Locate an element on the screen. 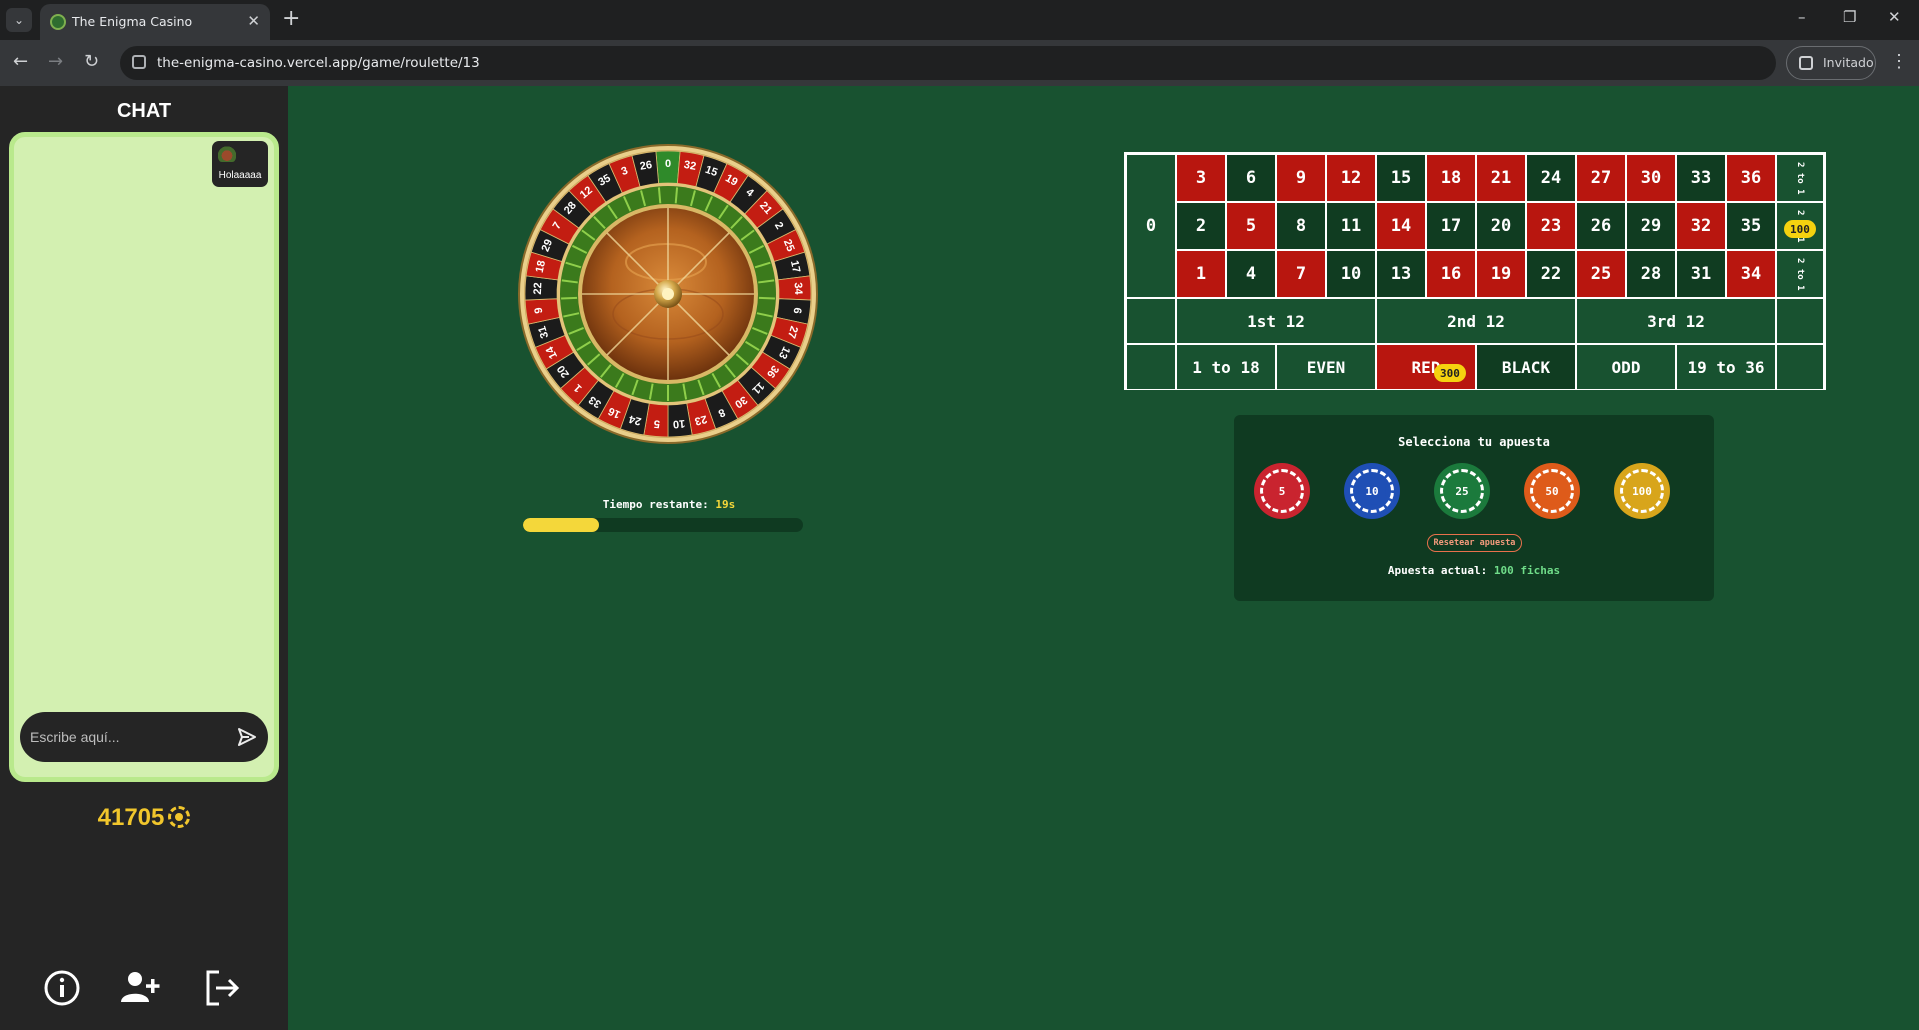  bet-number-13-label: 13 is located at coordinates (1401, 274).